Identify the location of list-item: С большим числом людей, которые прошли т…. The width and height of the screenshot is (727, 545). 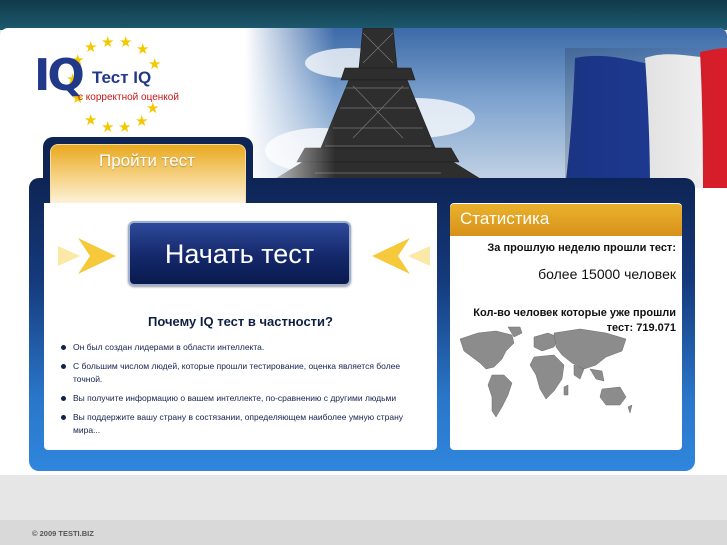
(243, 373).